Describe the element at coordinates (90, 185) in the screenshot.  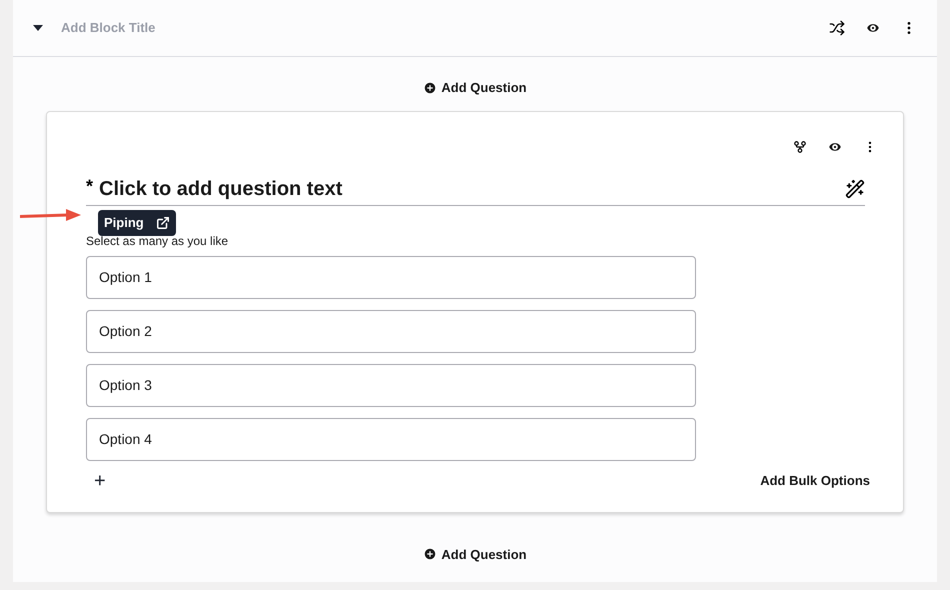
I see `required-mark: *` at that location.